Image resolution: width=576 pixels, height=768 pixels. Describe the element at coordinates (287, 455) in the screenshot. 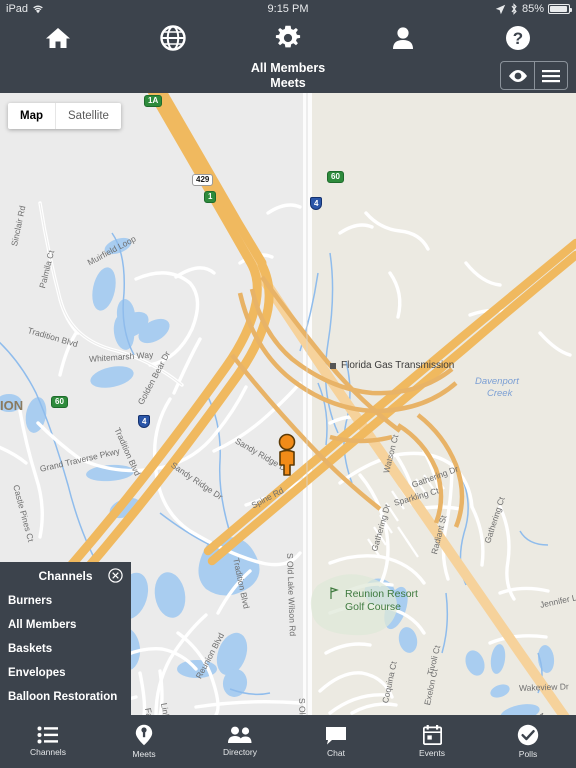

I see `street-view-pegman` at that location.